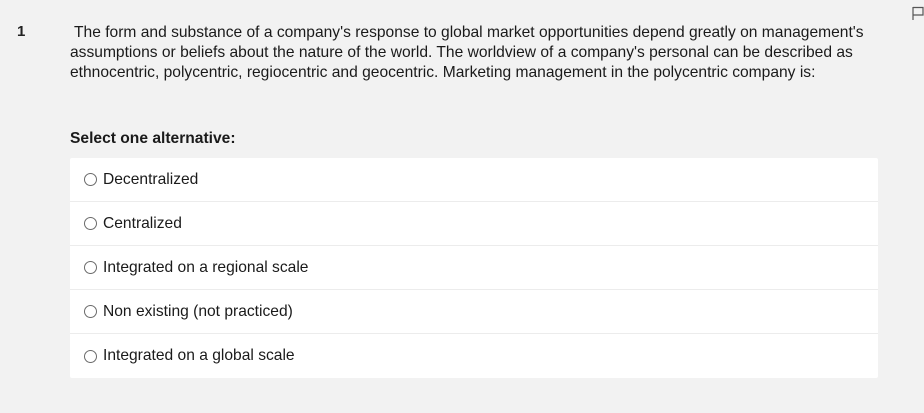  What do you see at coordinates (199, 355) in the screenshot?
I see `option-label: Integrated on a global scale` at bounding box center [199, 355].